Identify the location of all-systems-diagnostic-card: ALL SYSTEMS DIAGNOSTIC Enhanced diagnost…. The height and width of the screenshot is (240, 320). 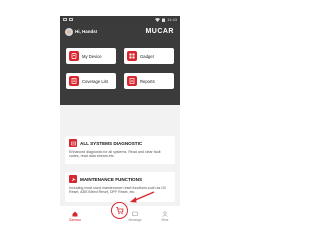
(120, 150).